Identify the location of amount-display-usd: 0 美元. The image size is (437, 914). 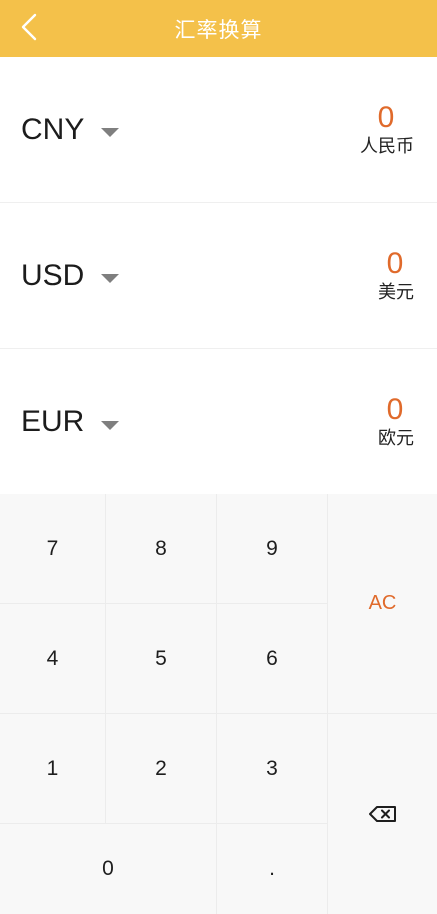
(395, 275).